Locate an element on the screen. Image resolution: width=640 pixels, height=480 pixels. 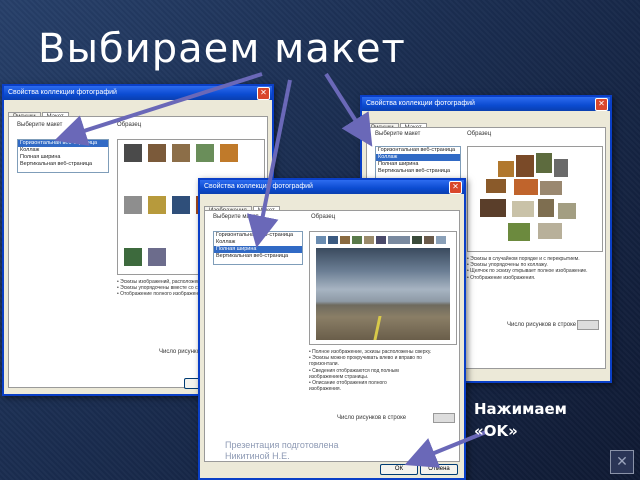
close-x-icon: ✕ is located at coordinates (622, 462).